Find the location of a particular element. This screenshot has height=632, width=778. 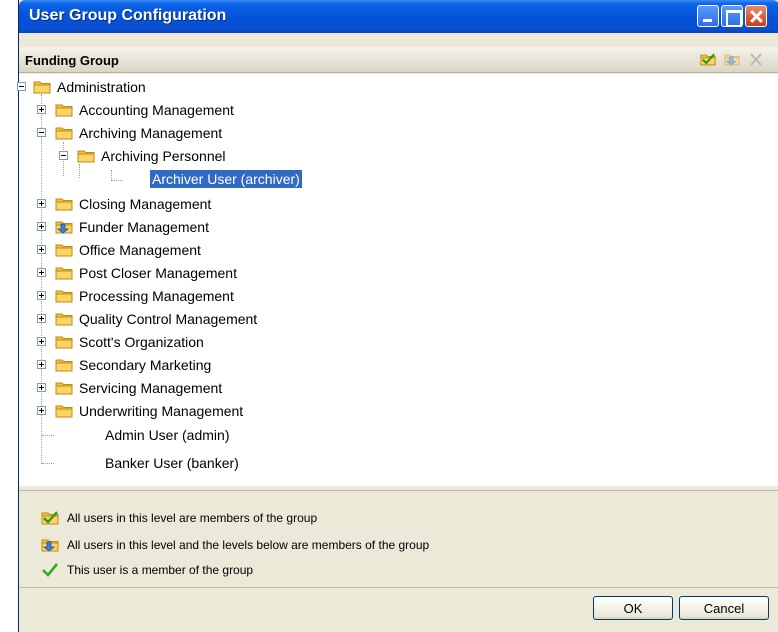

dialog-footer: OK Cancel is located at coordinates (398, 609).